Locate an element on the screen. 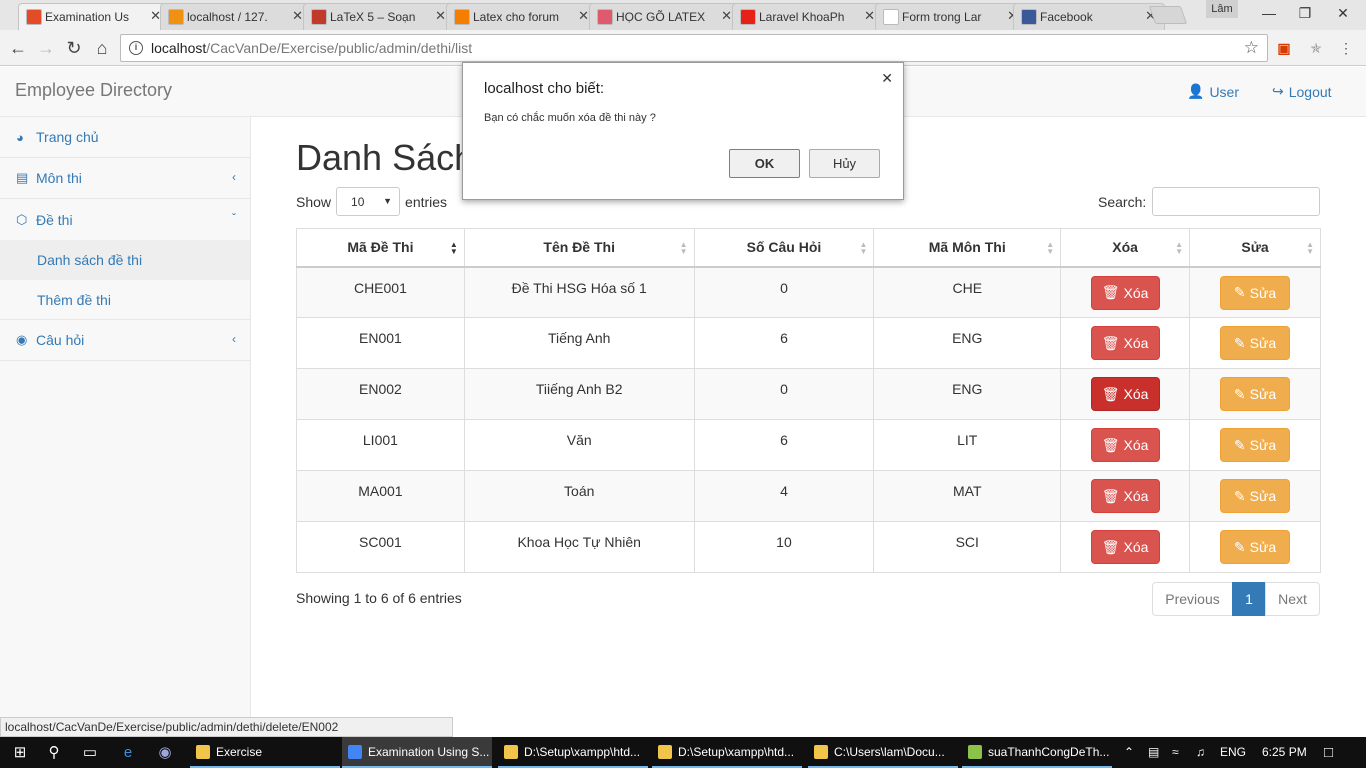 This screenshot has width=1366, height=768. col-question-count-header: Số Câu Hỏi ▲ ▼ is located at coordinates (784, 248).